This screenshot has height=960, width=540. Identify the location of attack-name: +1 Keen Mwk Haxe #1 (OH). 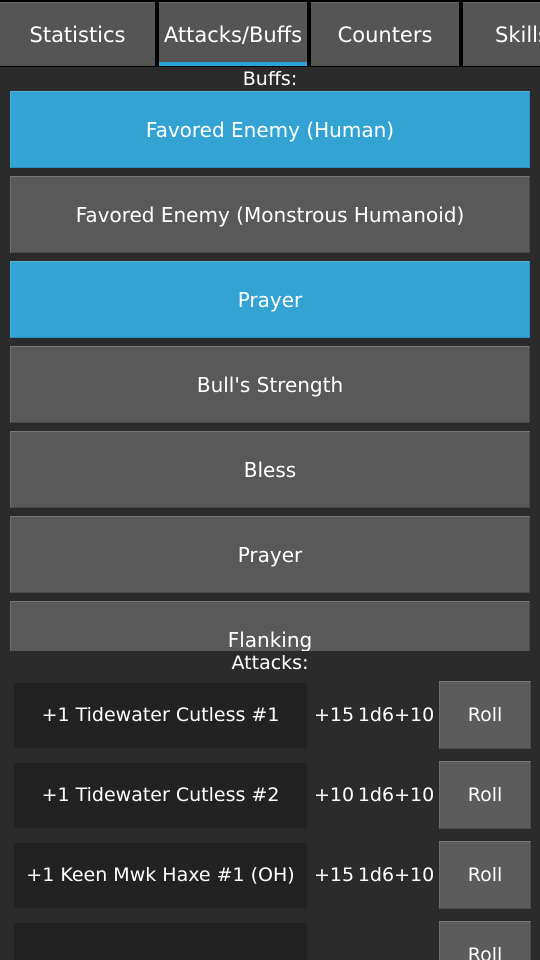
(160, 875).